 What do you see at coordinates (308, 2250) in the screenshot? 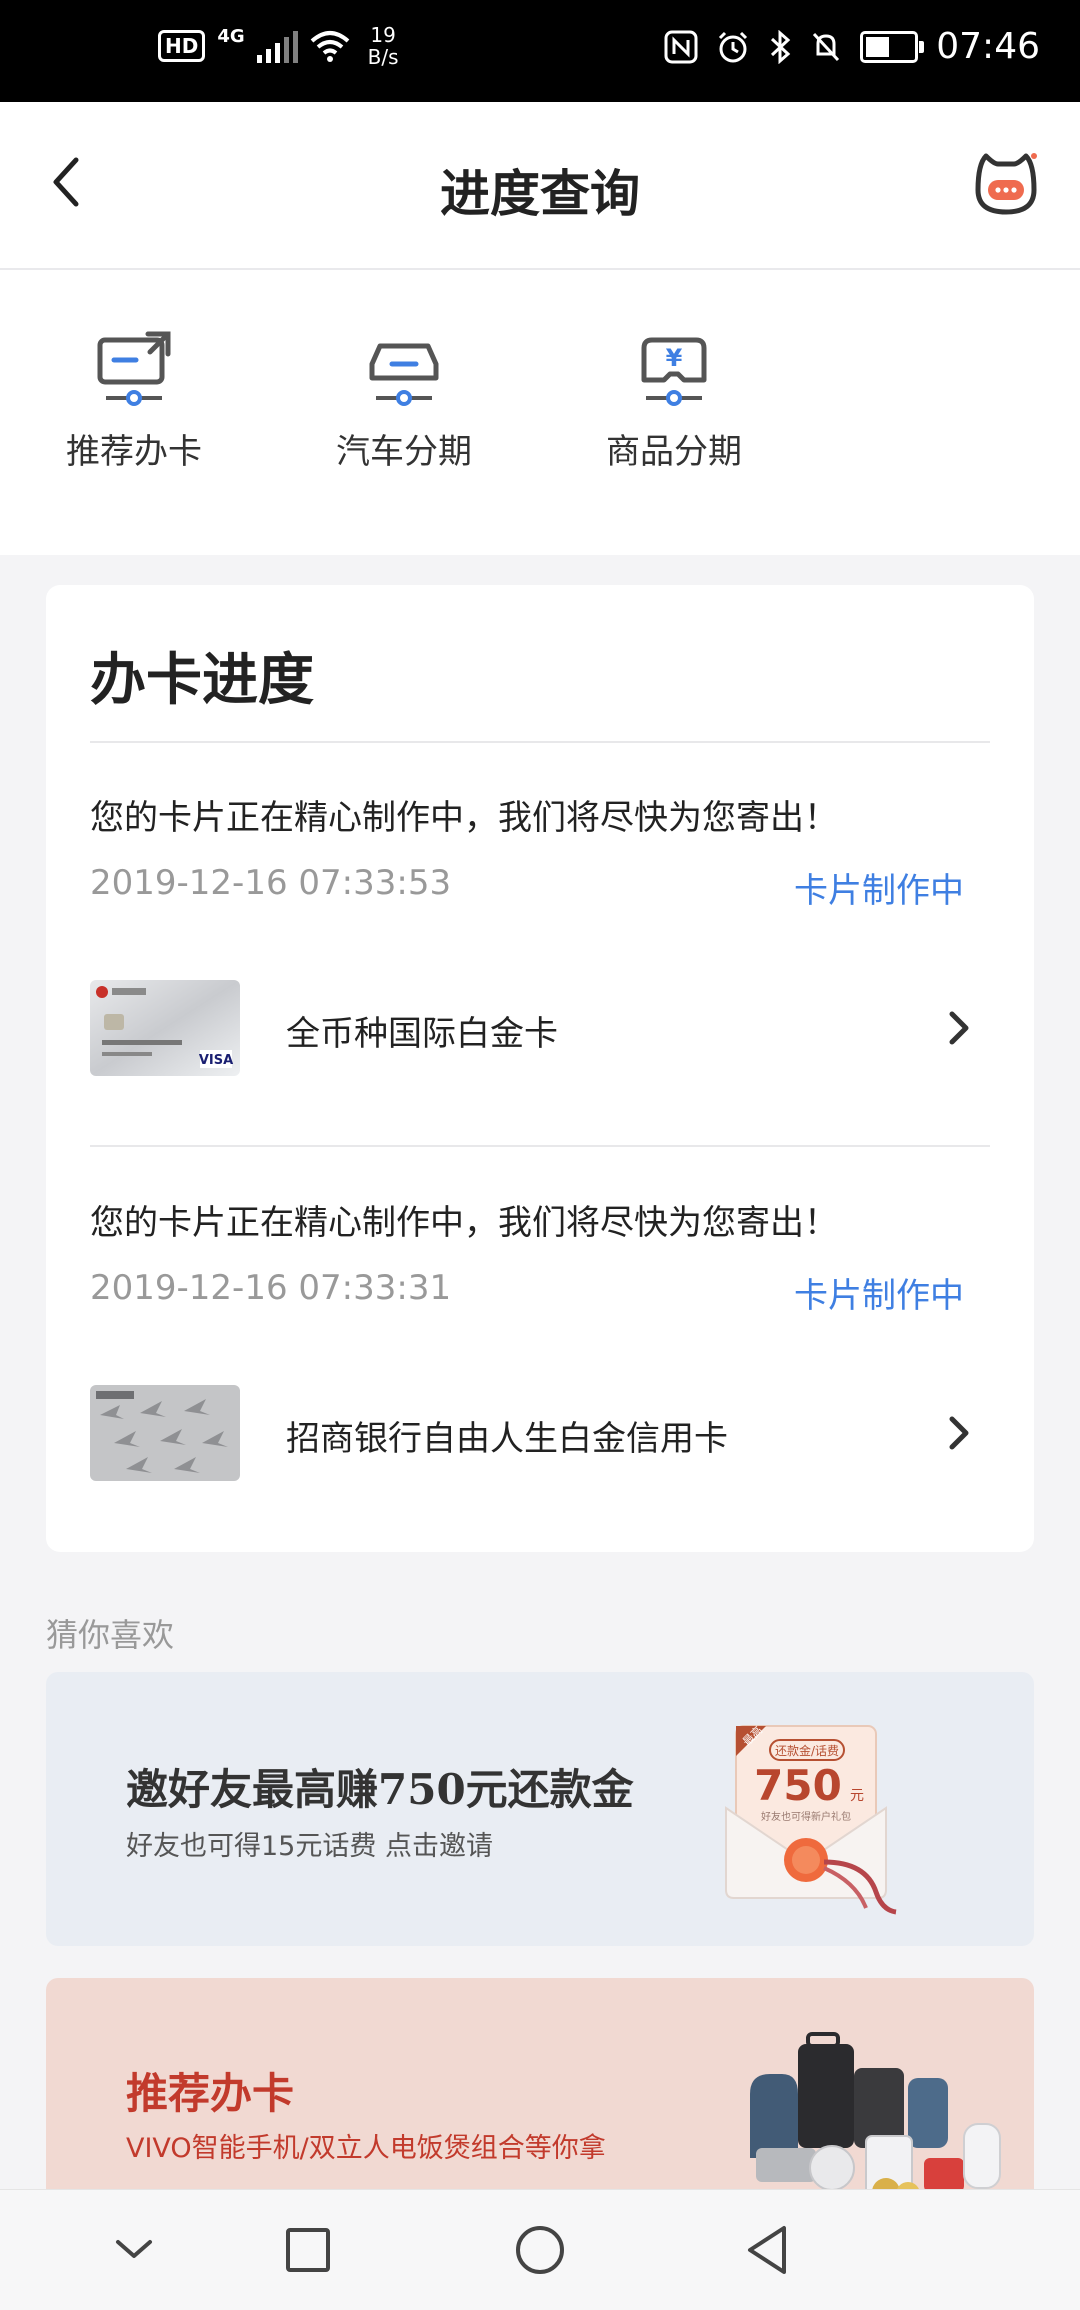
I see `recent-apps-square-icon` at bounding box center [308, 2250].